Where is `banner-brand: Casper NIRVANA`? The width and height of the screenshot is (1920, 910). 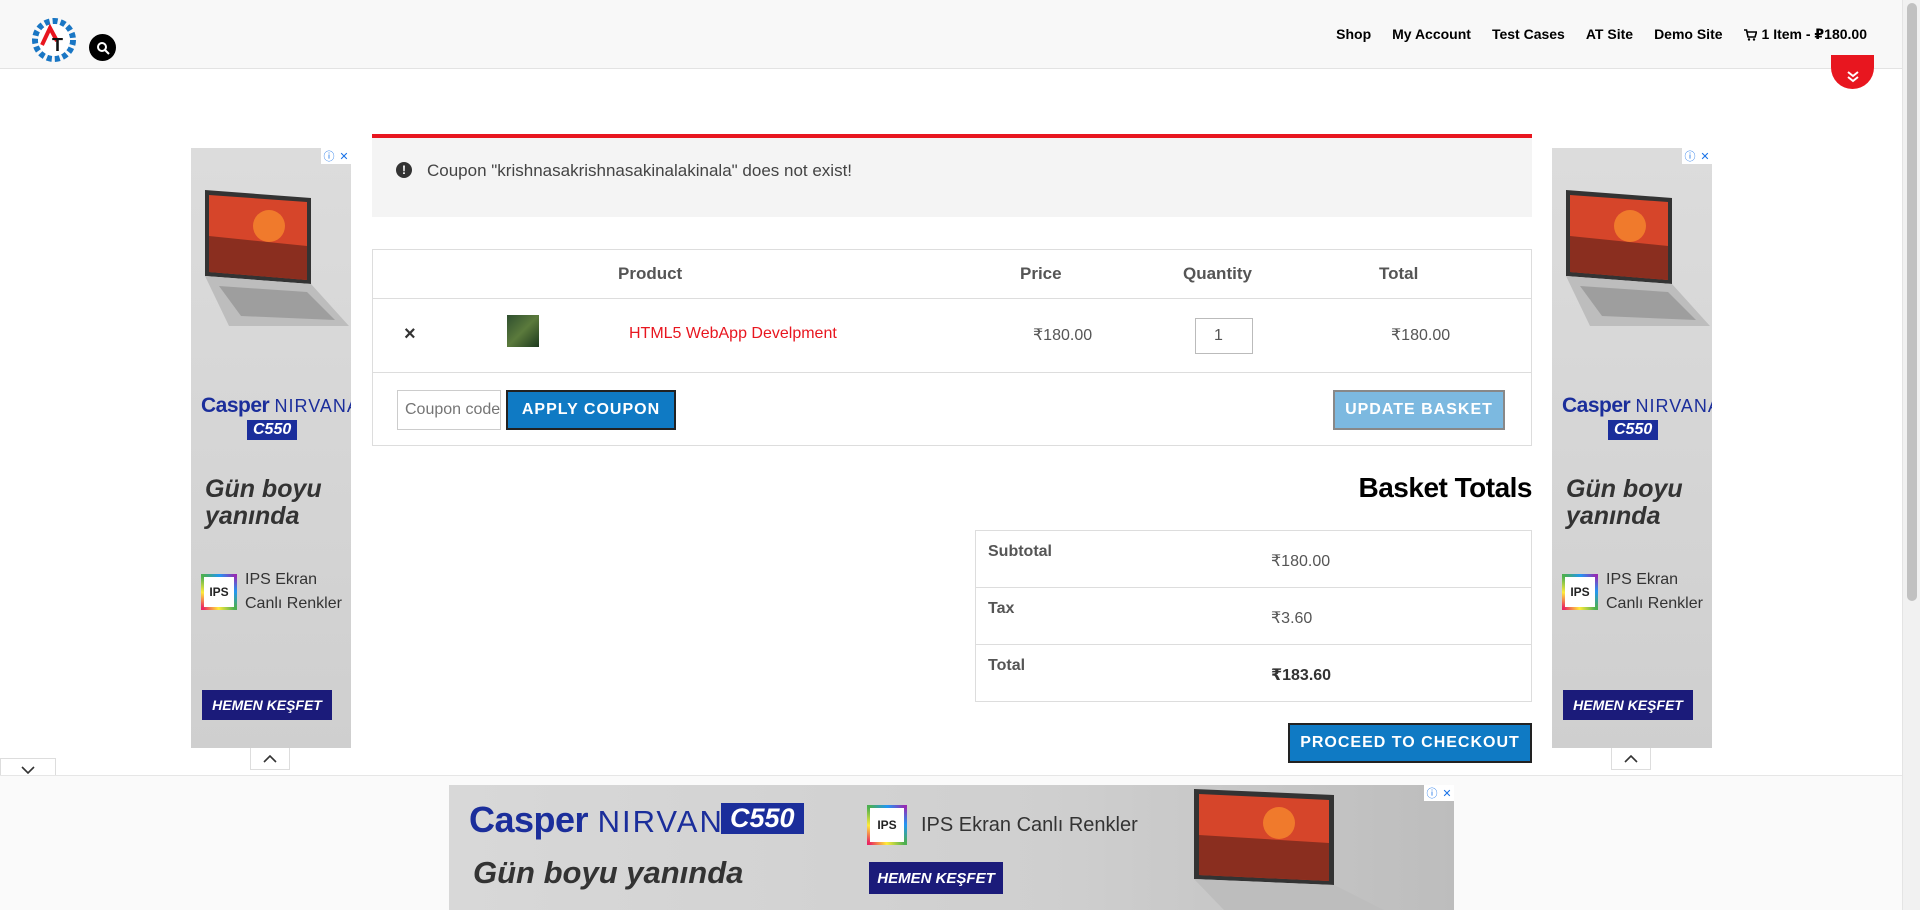
banner-brand: Casper NIRVANA is located at coordinates (608, 820).